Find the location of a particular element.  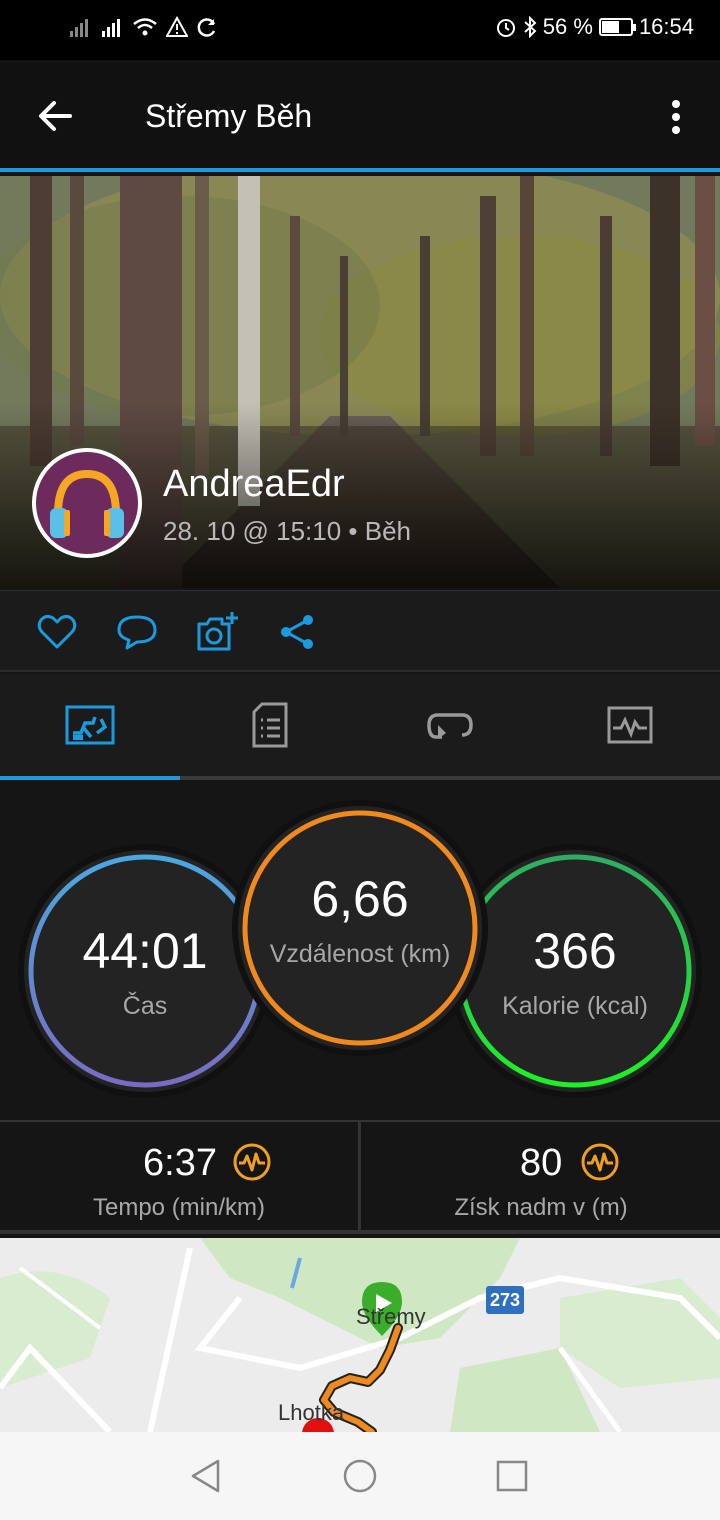

nav-home-icon is located at coordinates (360, 1476).